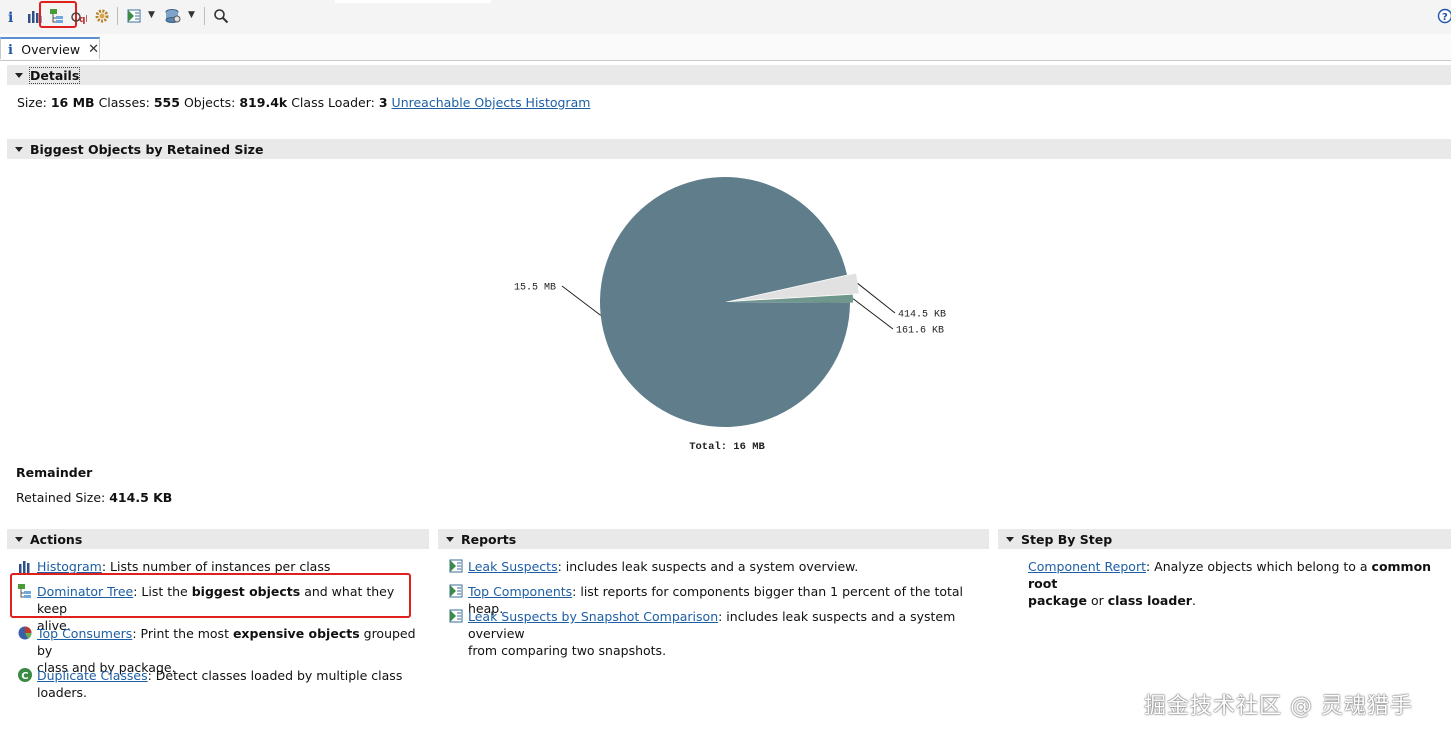 The height and width of the screenshot is (739, 1451). What do you see at coordinates (729, 75) in the screenshot?
I see `details-section-header: Details` at bounding box center [729, 75].